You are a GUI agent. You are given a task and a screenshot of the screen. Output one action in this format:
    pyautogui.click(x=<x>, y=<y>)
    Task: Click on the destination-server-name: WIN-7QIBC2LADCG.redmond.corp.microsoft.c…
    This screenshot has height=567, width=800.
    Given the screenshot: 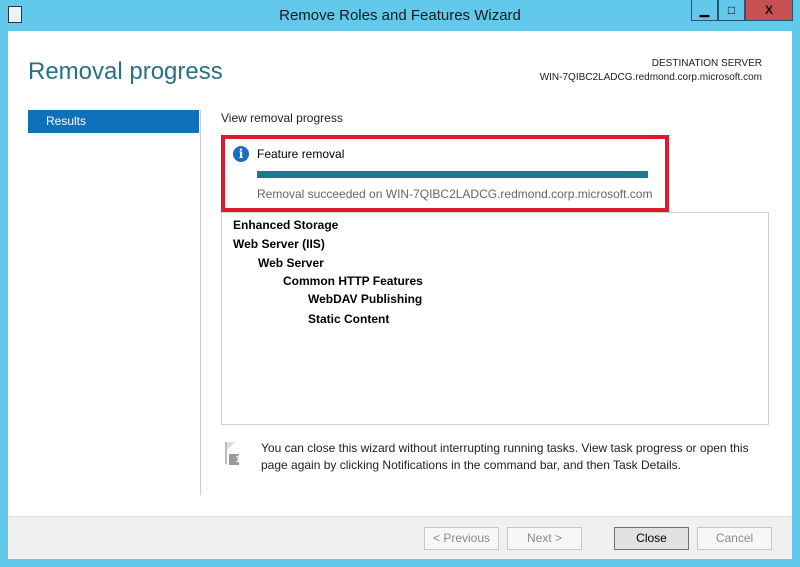 What is the action you would take?
    pyautogui.click(x=650, y=77)
    